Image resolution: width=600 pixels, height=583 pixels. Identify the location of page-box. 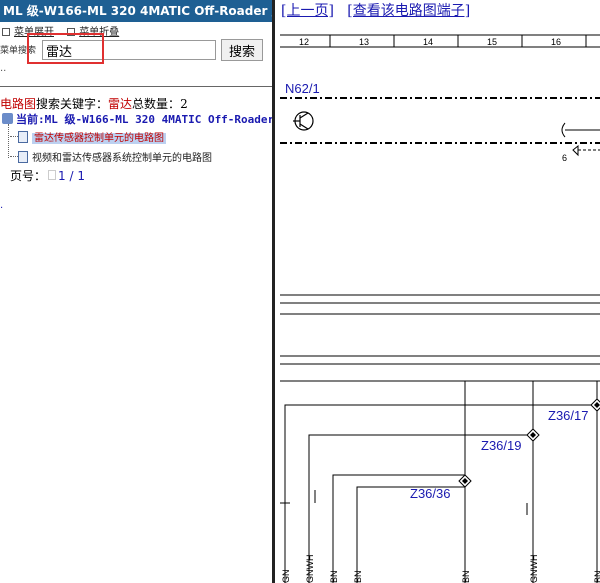
(52, 175).